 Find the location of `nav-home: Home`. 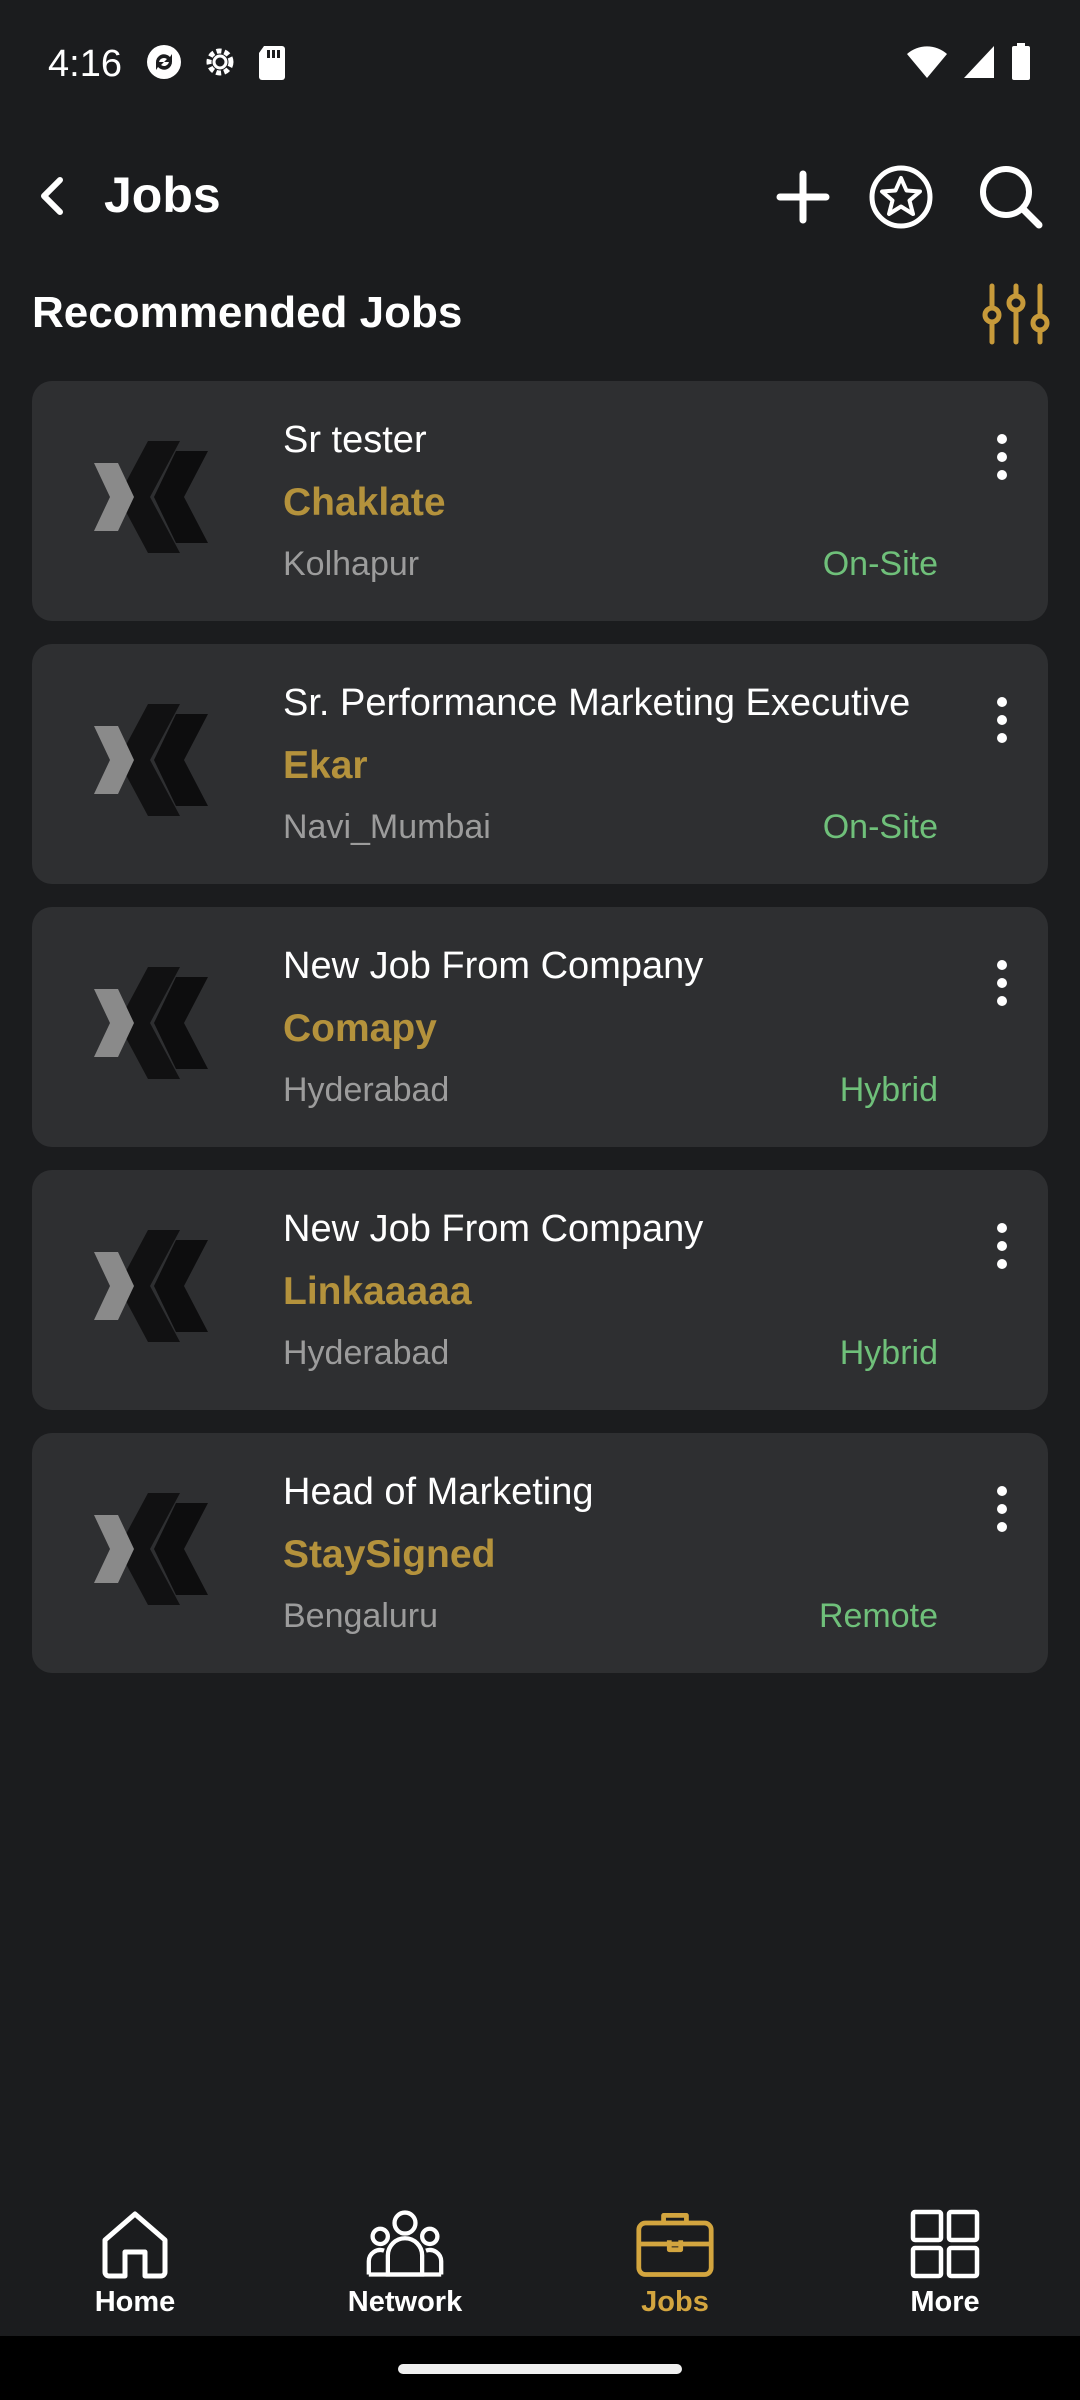

nav-home: Home is located at coordinates (135, 2258).